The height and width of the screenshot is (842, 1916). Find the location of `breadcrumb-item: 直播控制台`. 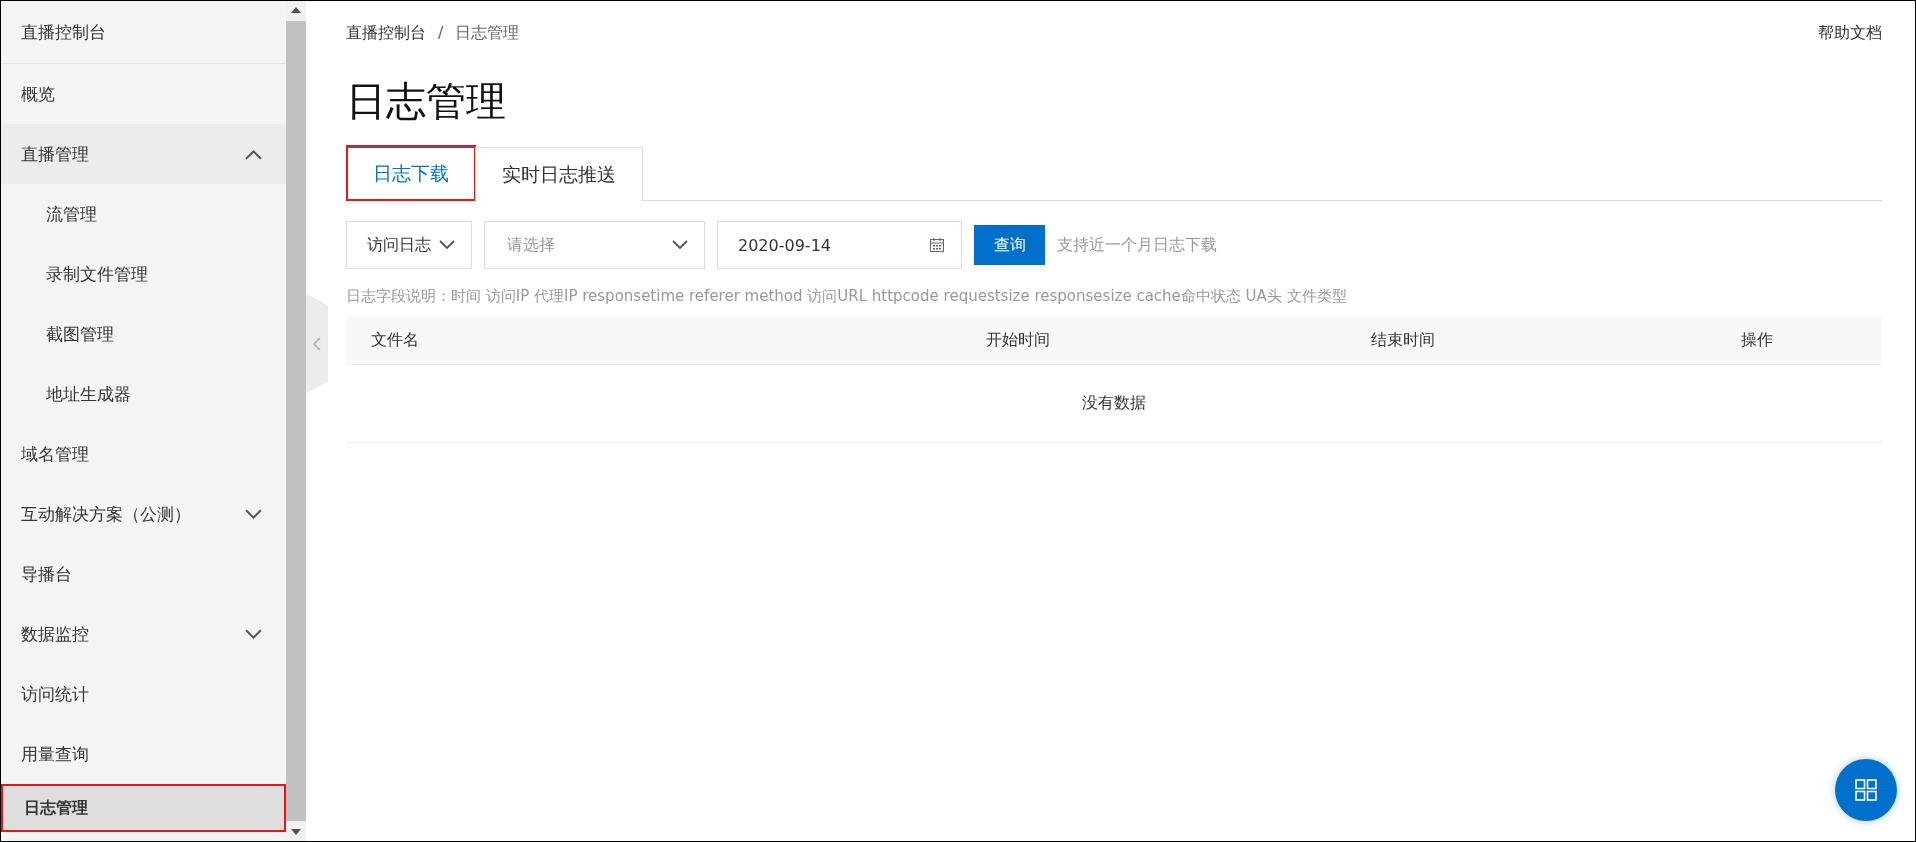

breadcrumb-item: 直播控制台 is located at coordinates (386, 33).